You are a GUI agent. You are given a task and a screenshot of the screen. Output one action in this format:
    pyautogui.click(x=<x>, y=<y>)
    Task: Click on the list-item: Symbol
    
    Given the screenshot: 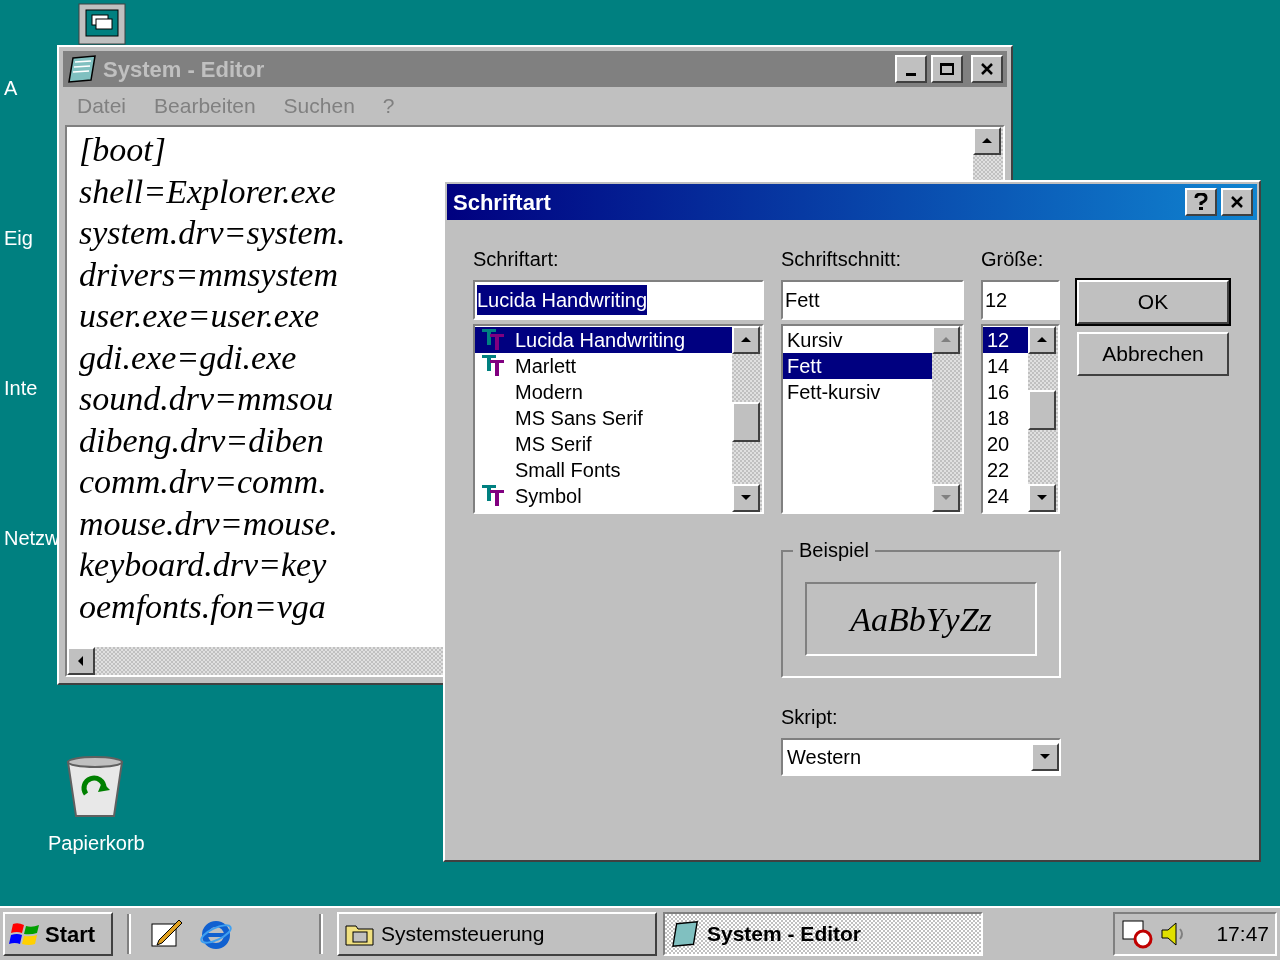 What is the action you would take?
    pyautogui.click(x=603, y=496)
    